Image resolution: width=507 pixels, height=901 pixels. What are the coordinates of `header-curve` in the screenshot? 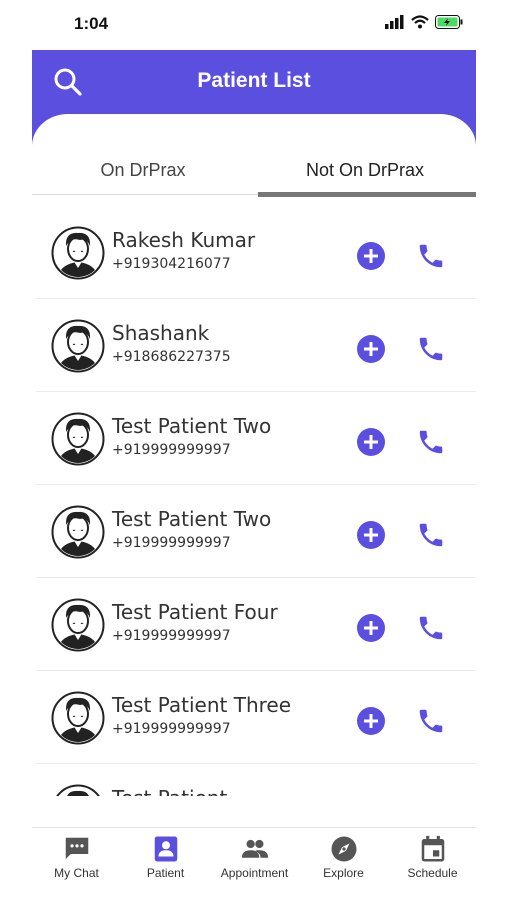 It's located at (254, 134).